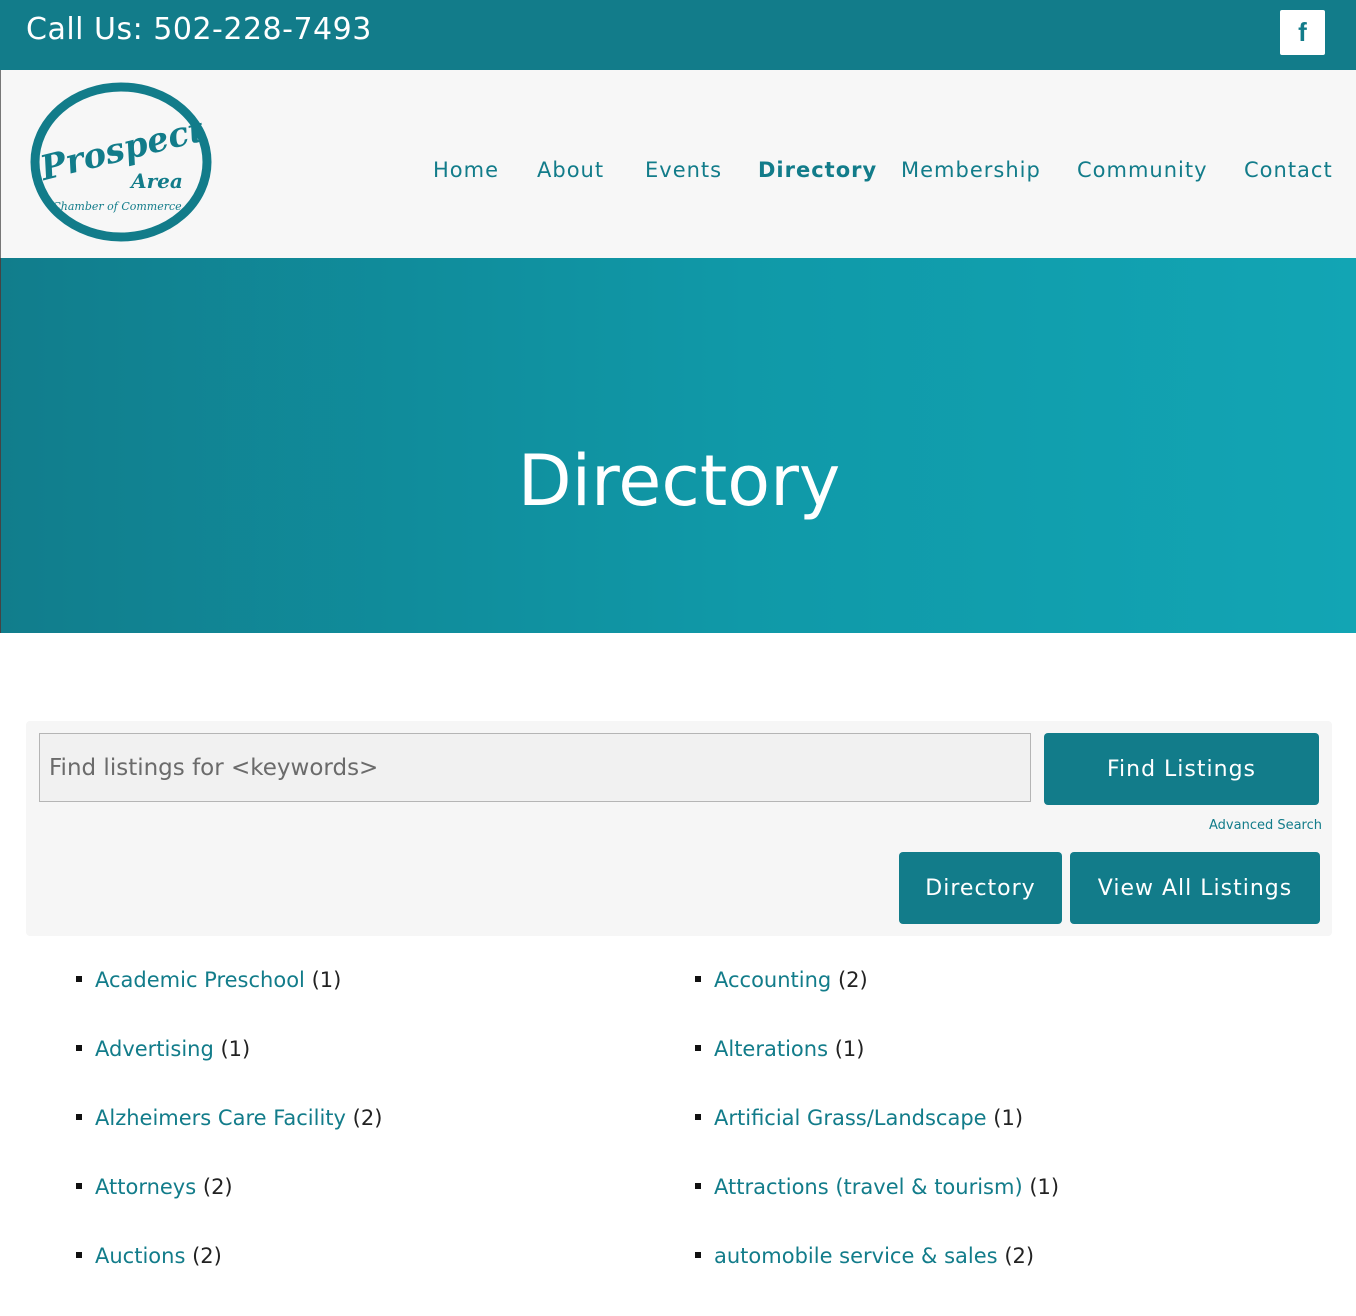 The width and height of the screenshot is (1356, 1316). I want to click on view-all-listings-button: View All Listings, so click(1195, 888).